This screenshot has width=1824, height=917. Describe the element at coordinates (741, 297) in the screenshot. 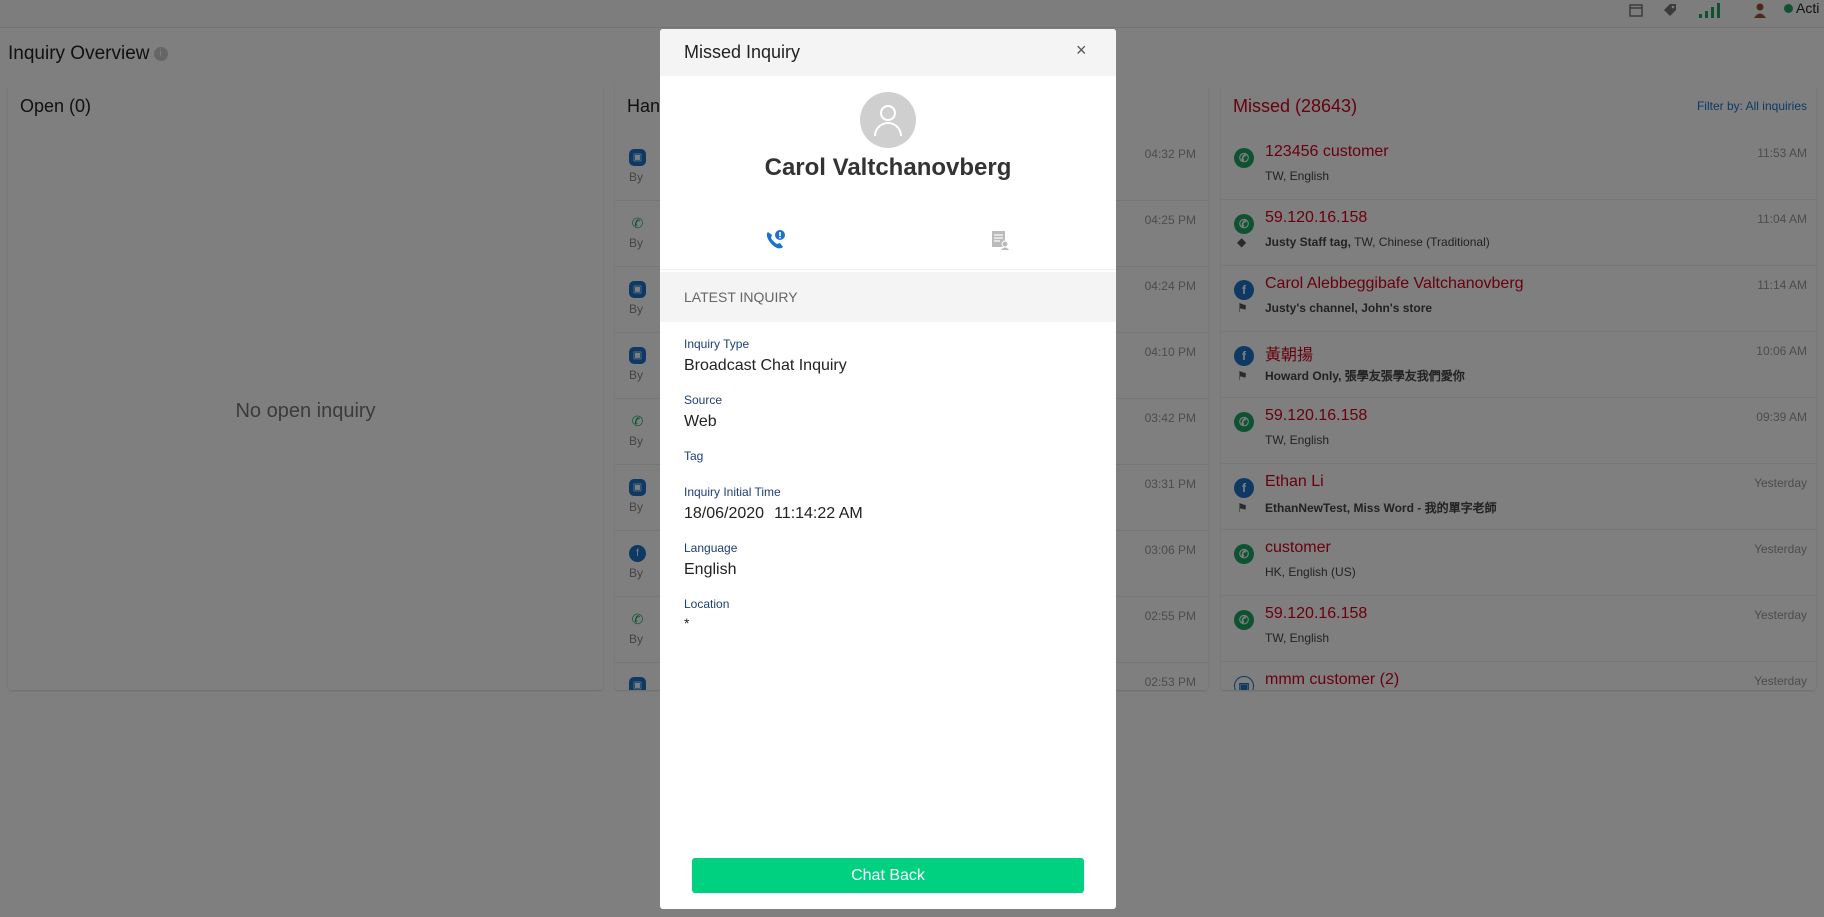

I see `latest-inquiry-title: LATEST INQUIRY` at that location.